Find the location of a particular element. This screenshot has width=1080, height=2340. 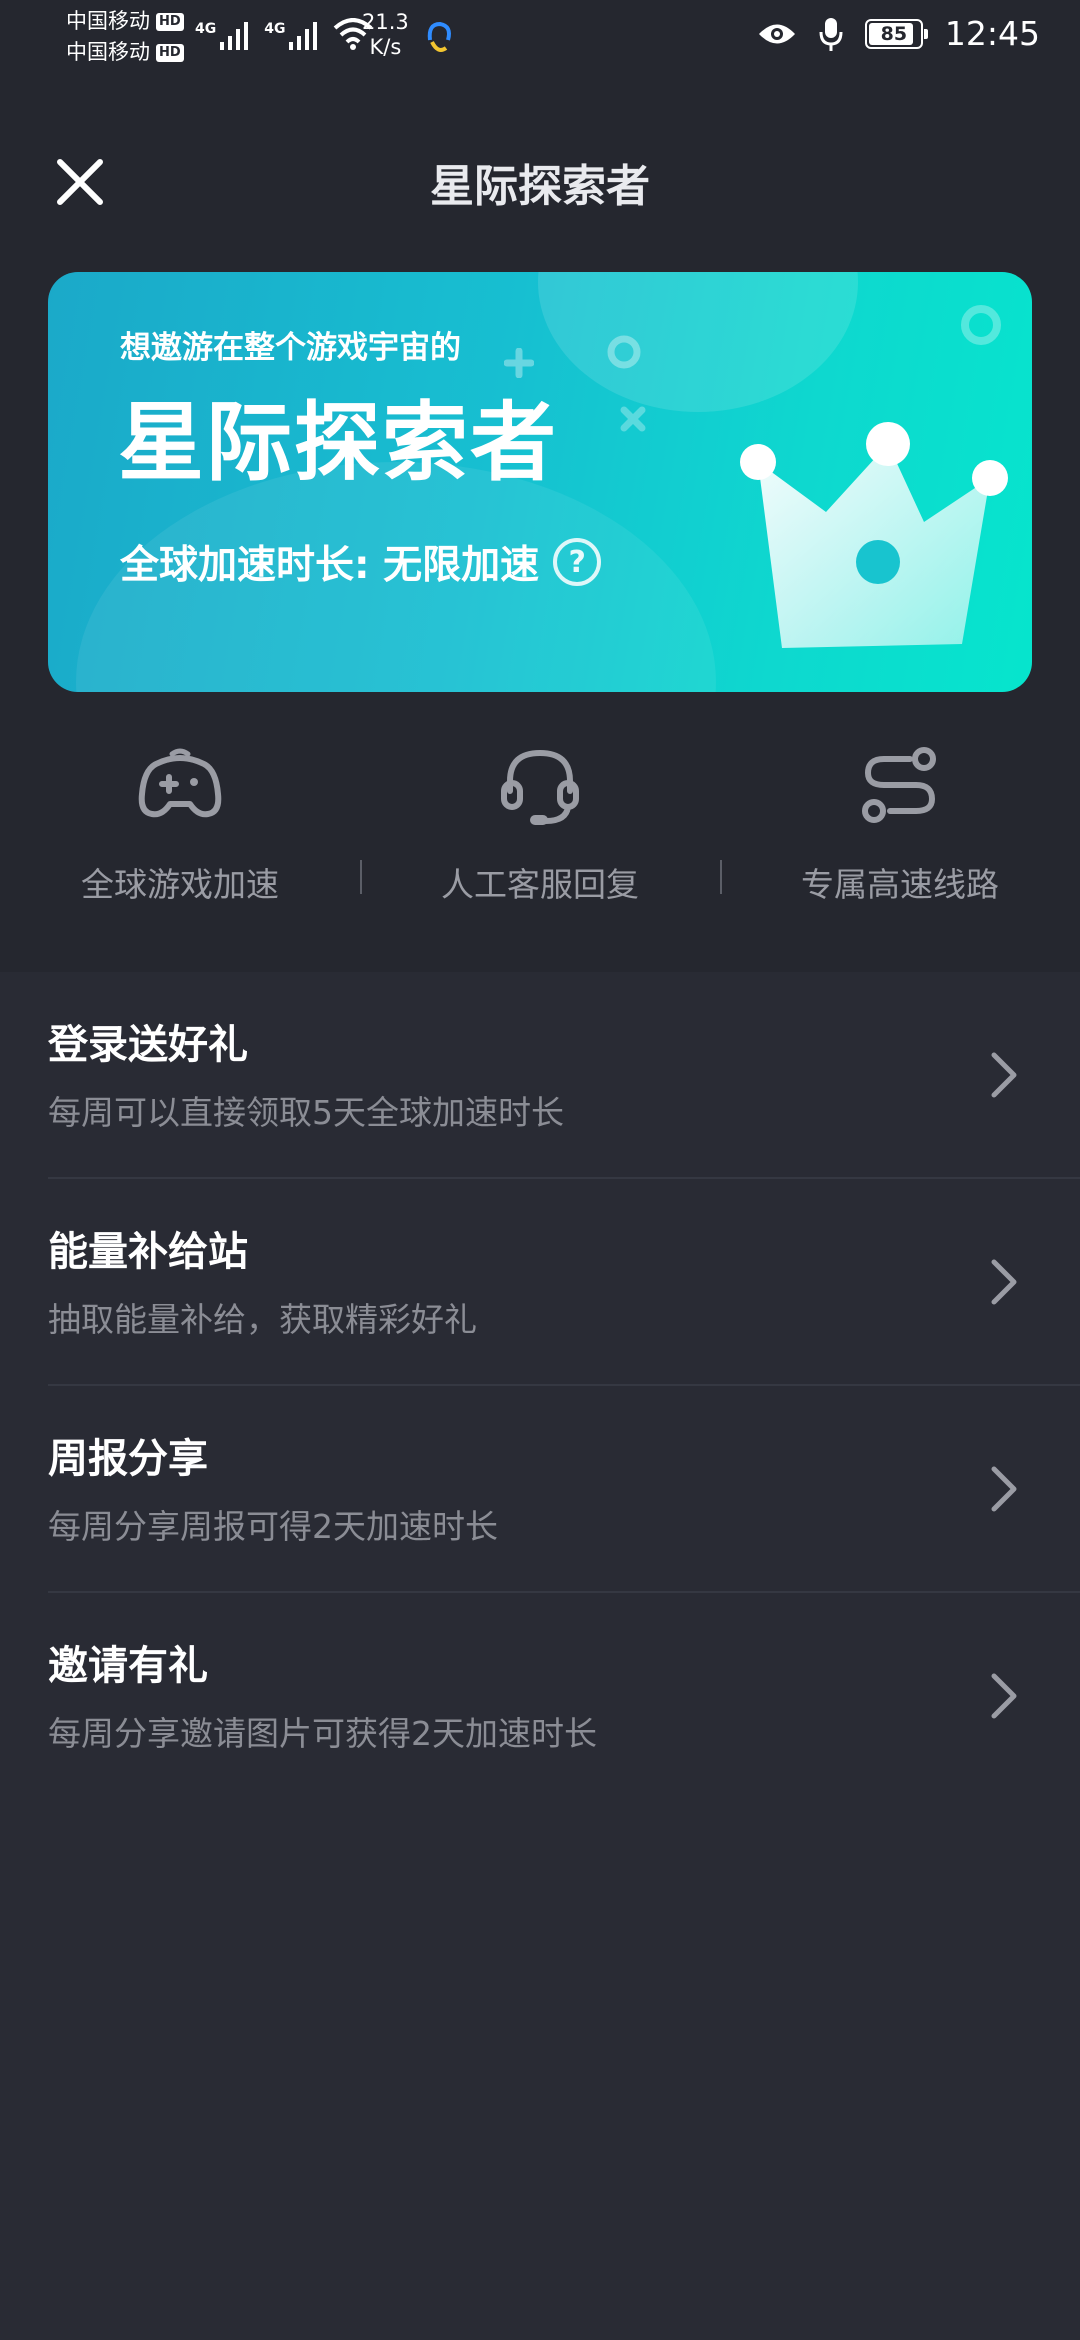

list-item-subtitle: 每周可以直接领取5天全球加速时长 is located at coordinates (306, 1112).